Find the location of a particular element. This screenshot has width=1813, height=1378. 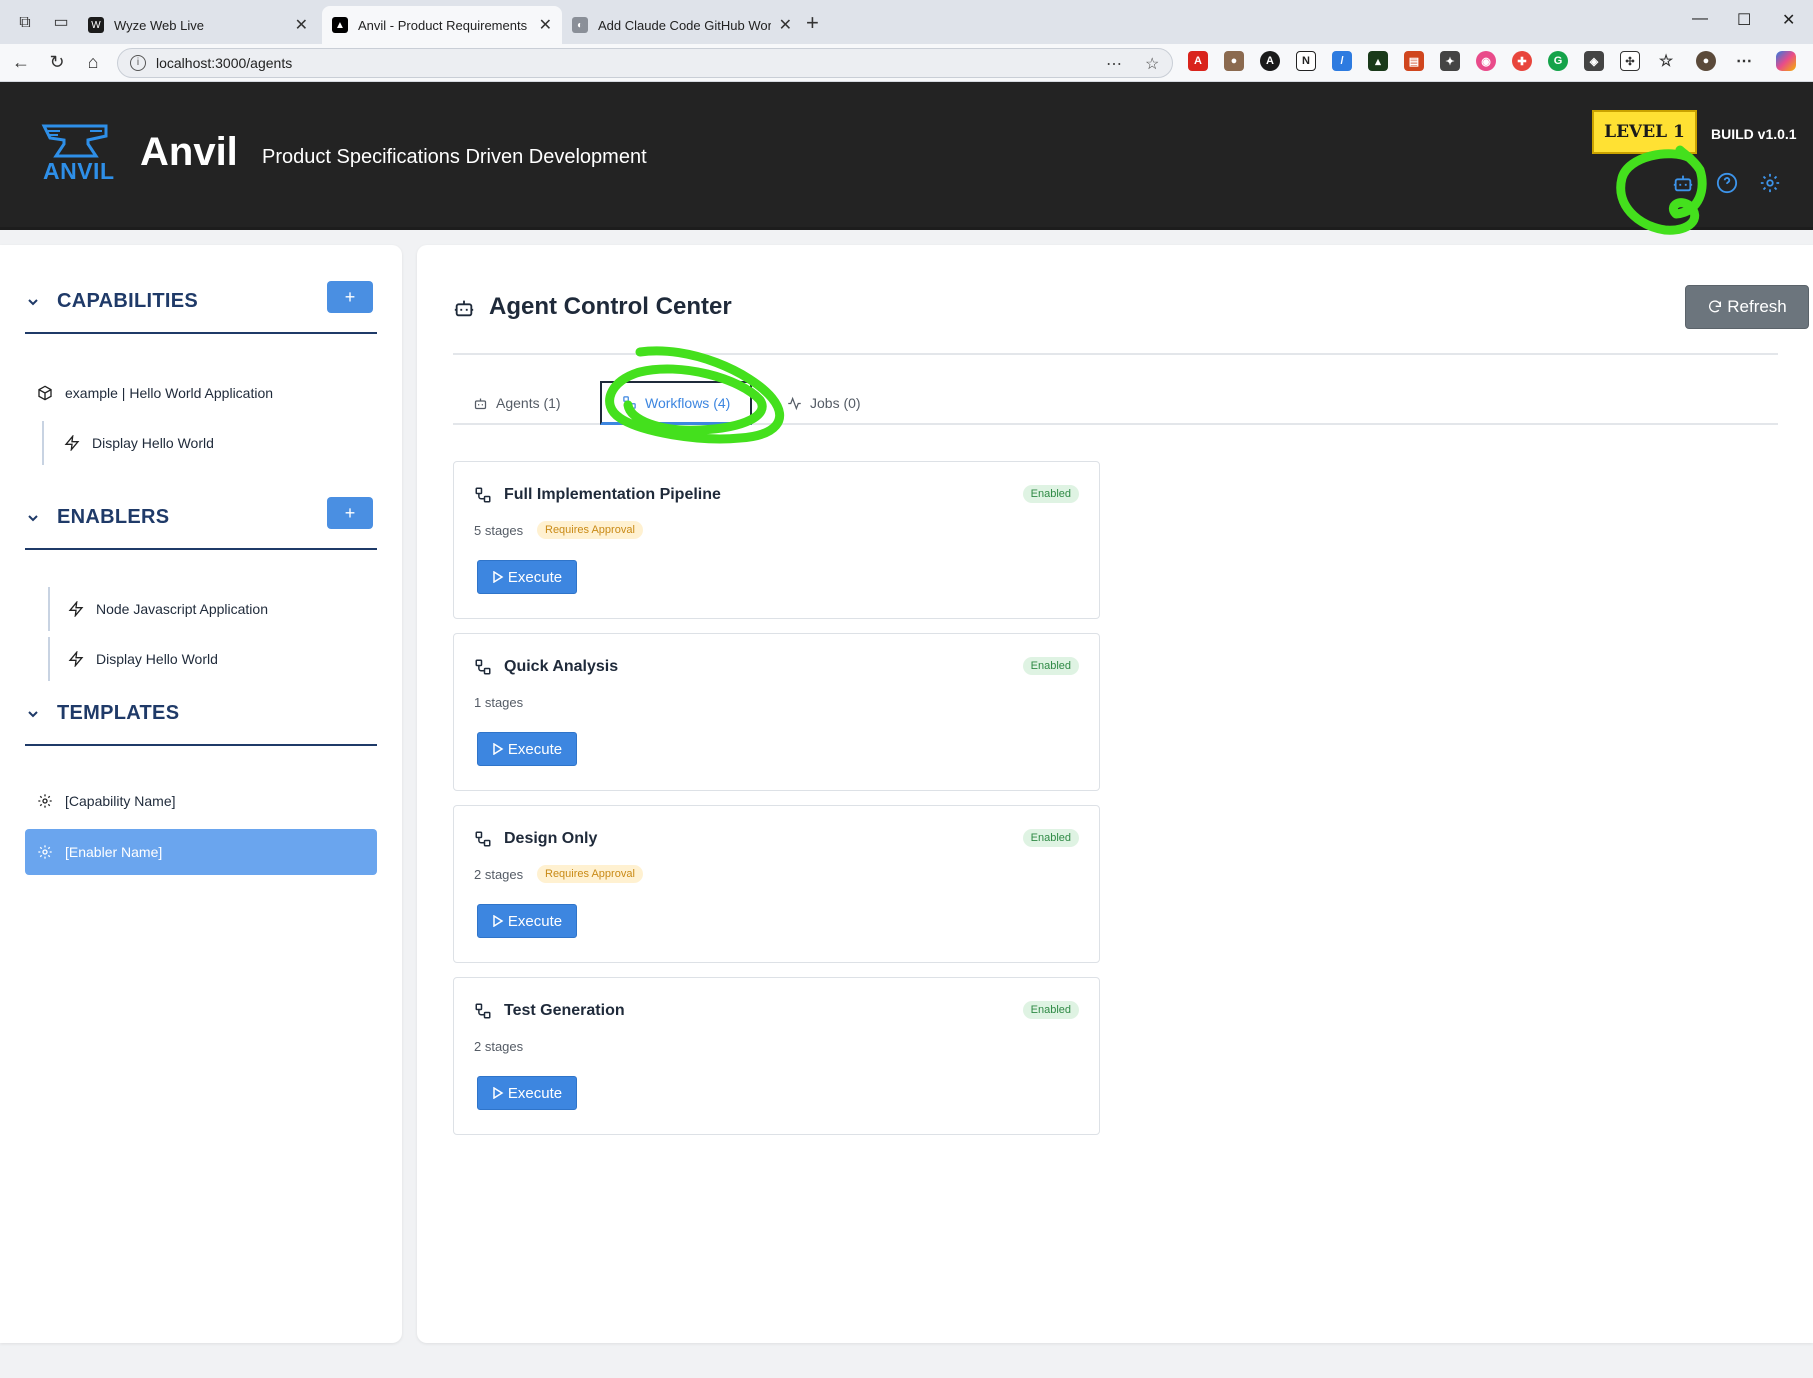

gear-icon is located at coordinates (45, 852).